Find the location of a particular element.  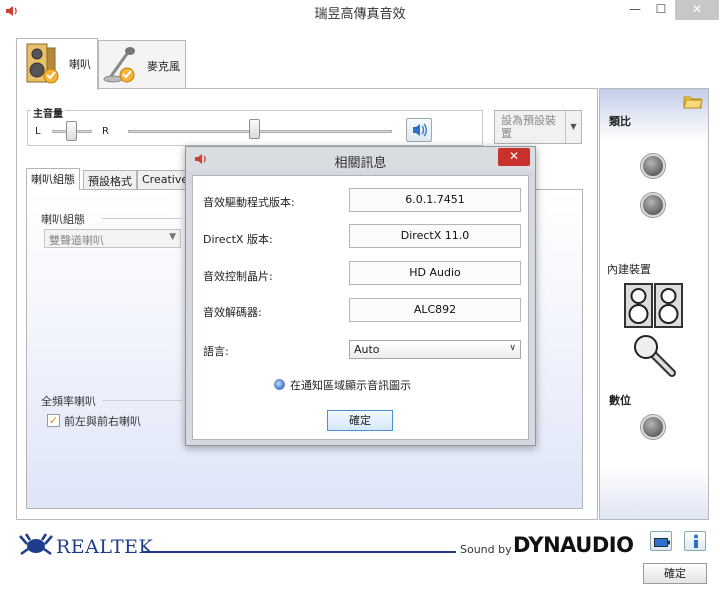

internal-microphone-icon is located at coordinates (656, 357).